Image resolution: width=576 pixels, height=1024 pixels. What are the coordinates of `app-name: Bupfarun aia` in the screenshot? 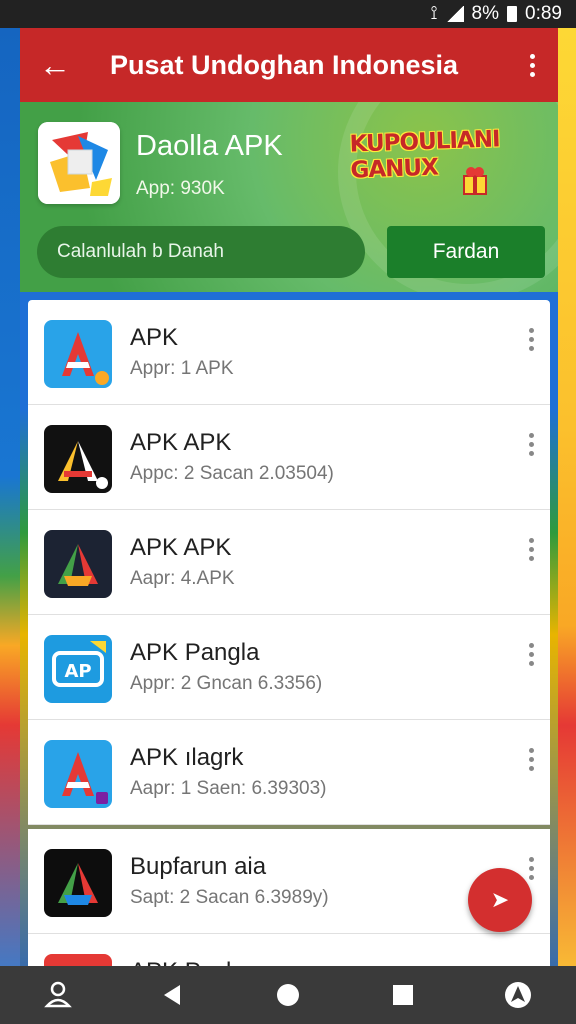 It's located at (198, 866).